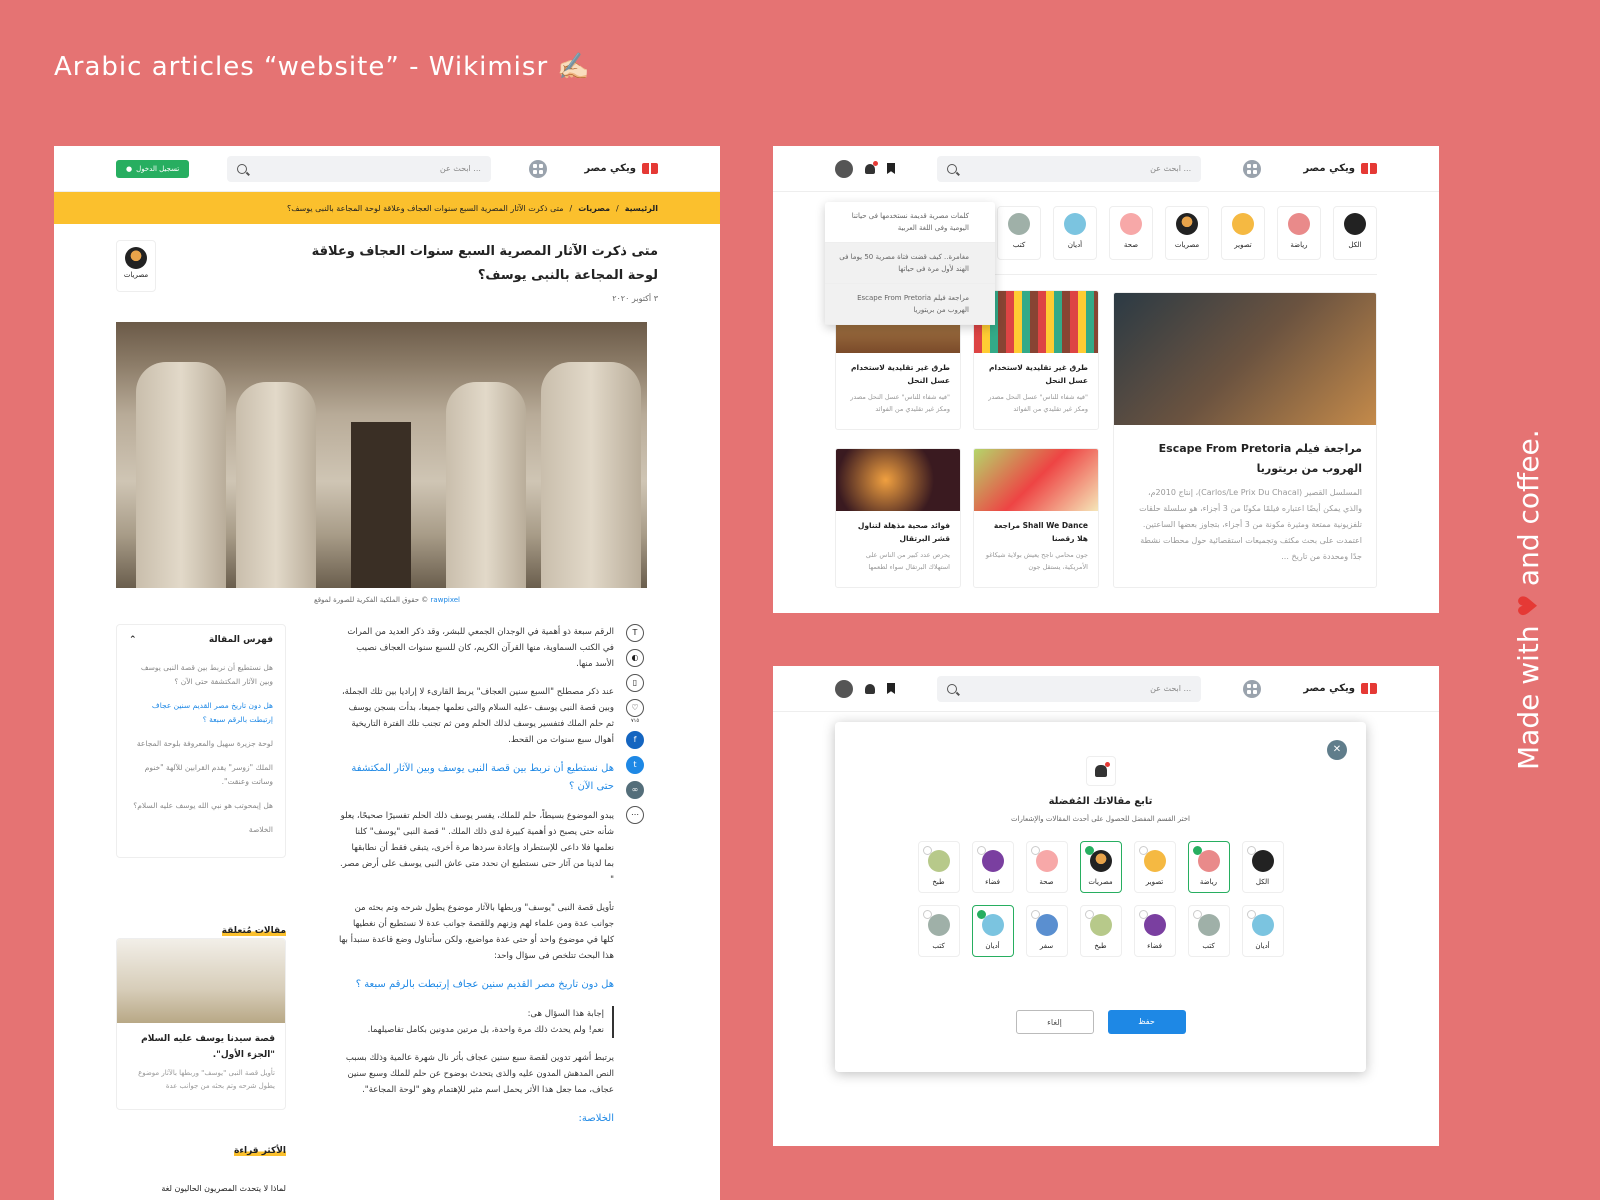 This screenshot has width=1600, height=1200. Describe the element at coordinates (253, 931) in the screenshot. I see `related-title: مقالات مُتعلقة` at that location.